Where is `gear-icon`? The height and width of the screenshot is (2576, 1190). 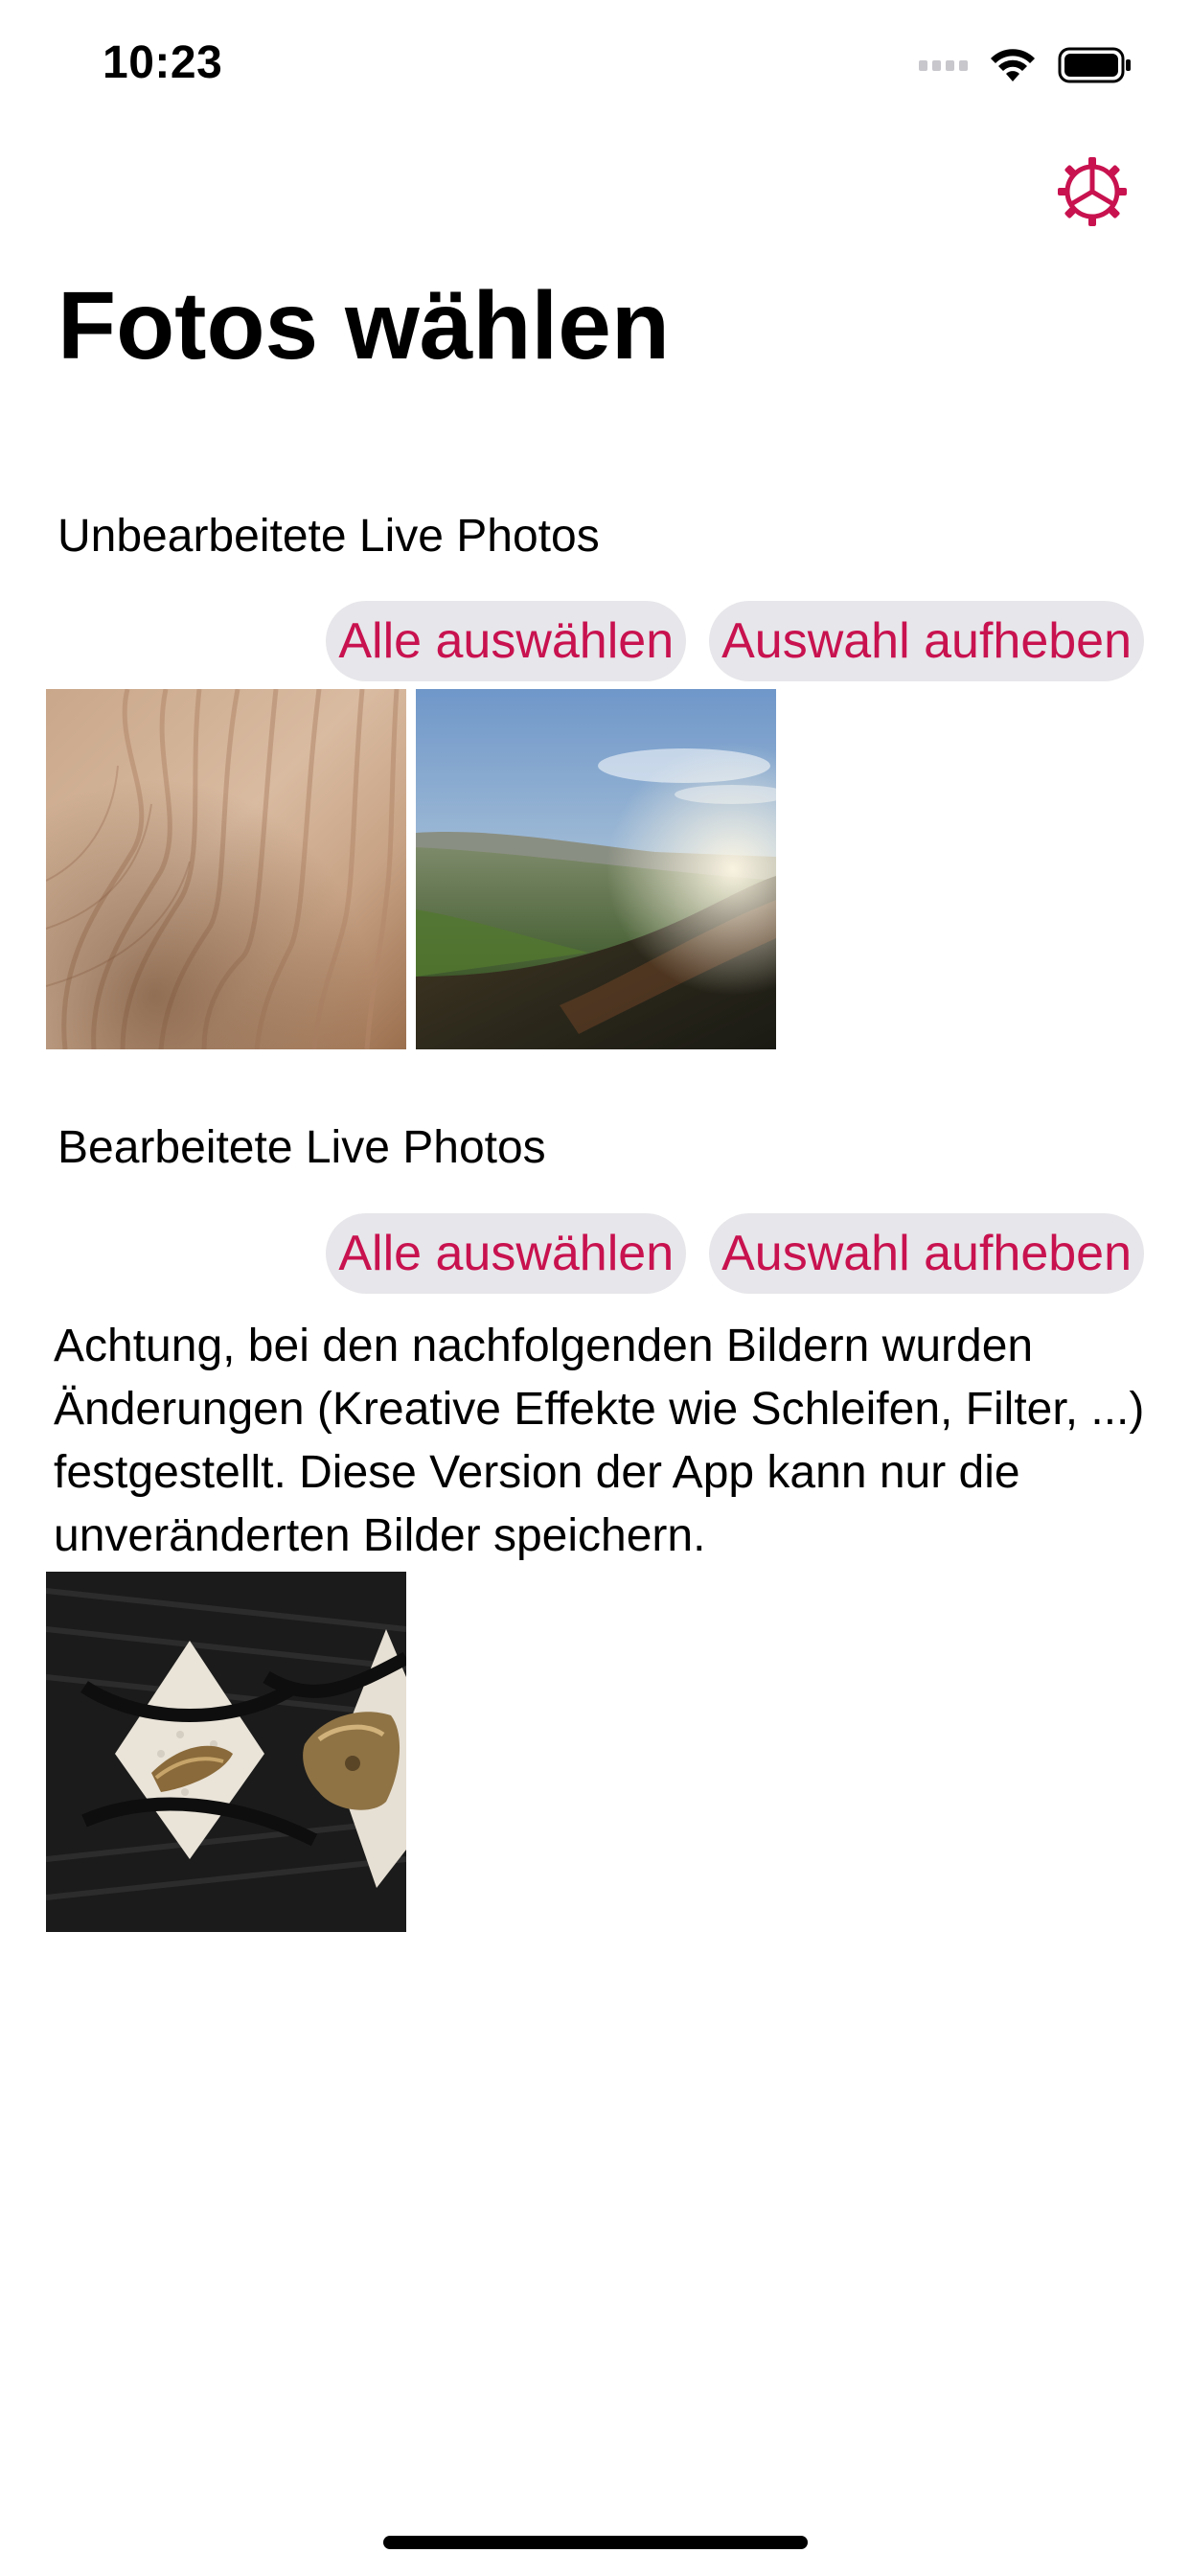
gear-icon is located at coordinates (1093, 191).